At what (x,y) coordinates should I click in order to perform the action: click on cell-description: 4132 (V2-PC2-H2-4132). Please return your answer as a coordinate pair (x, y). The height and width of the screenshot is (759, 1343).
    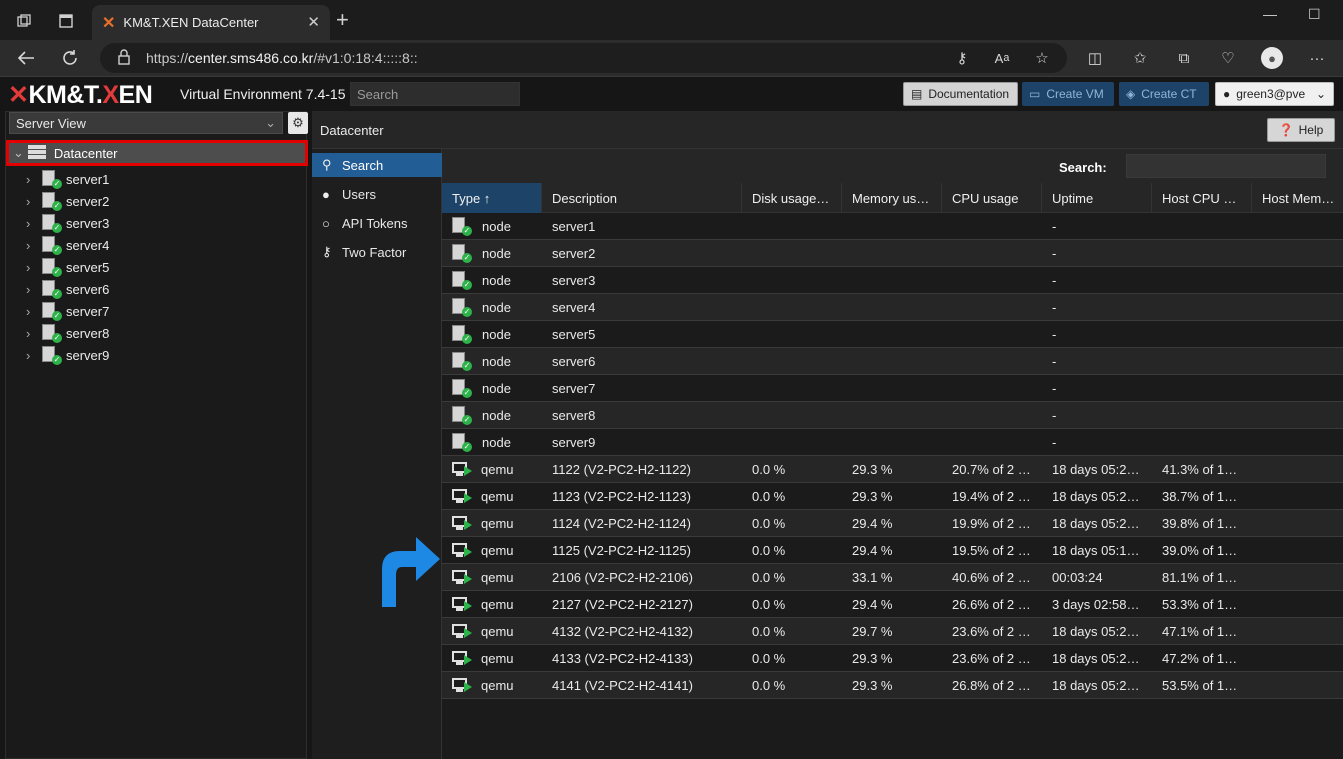
    Looking at the image, I should click on (622, 631).